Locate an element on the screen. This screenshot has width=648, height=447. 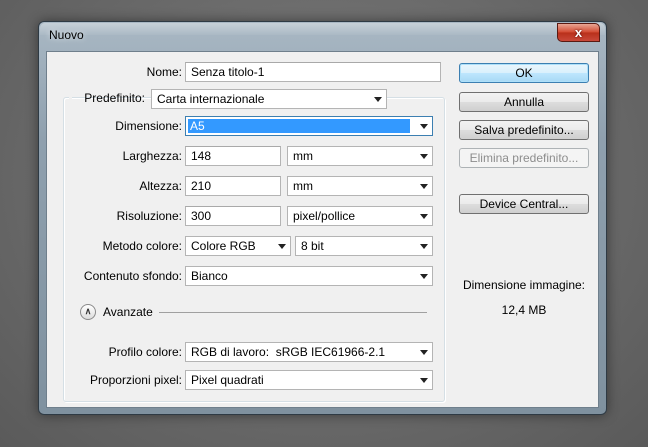
predefinito-value: Carta internazionale is located at coordinates (211, 99).